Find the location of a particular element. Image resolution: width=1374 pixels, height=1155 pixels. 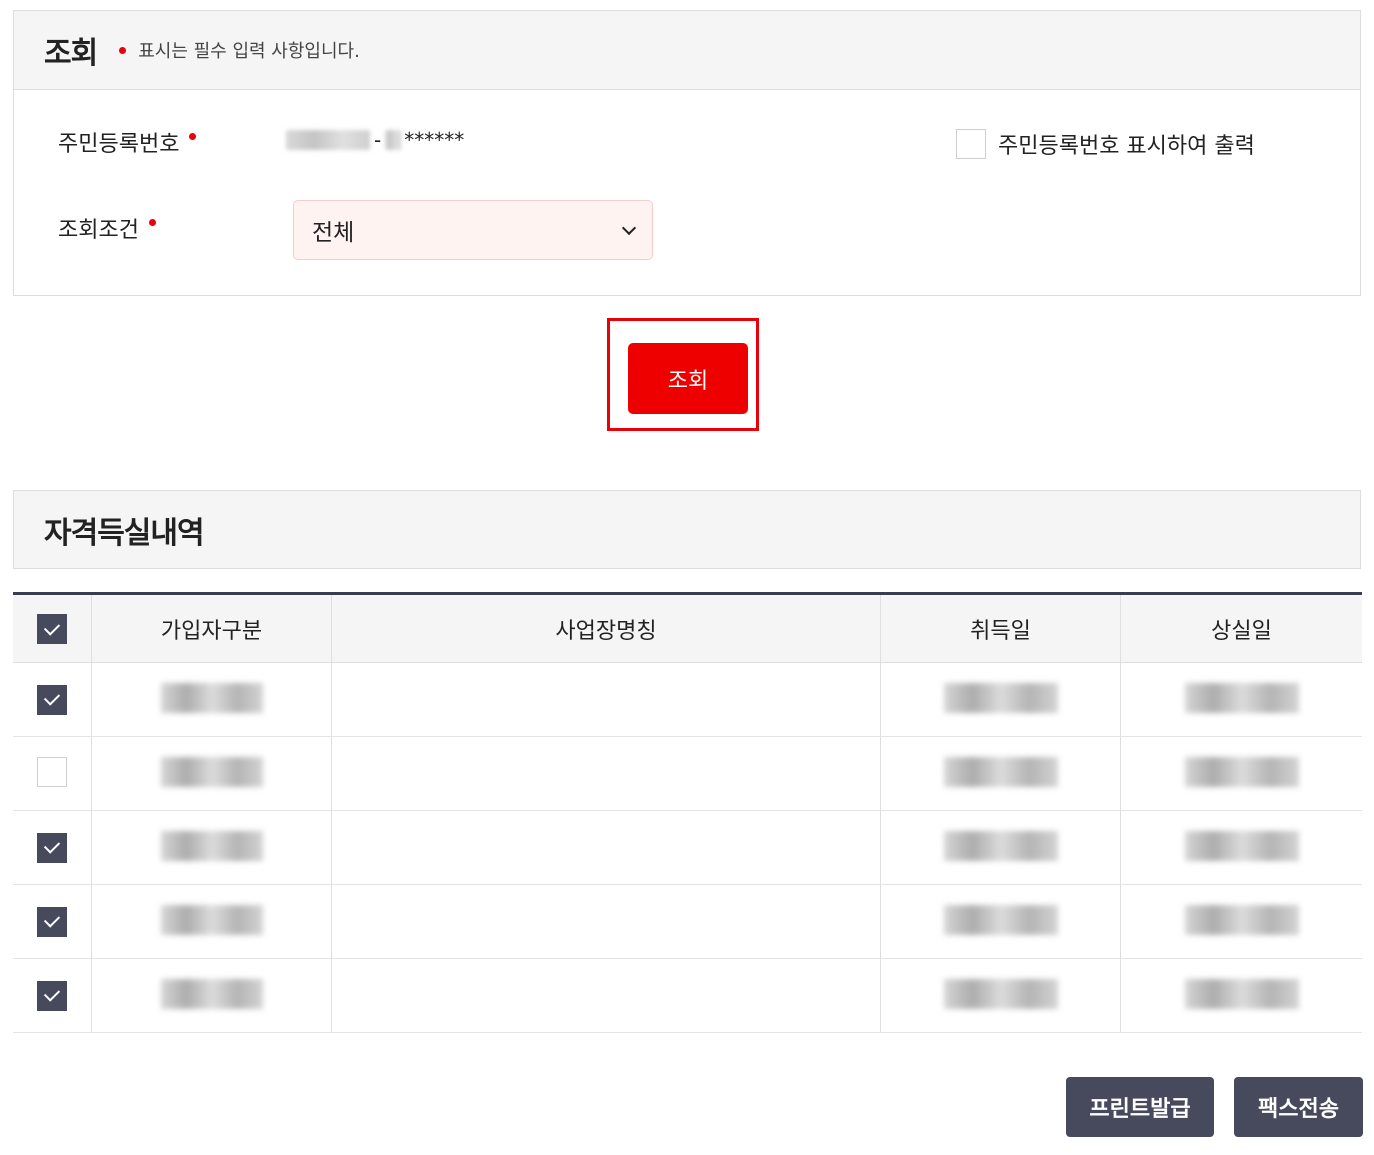

resident-no-label-text: 주민등록번호 is located at coordinates (119, 144).